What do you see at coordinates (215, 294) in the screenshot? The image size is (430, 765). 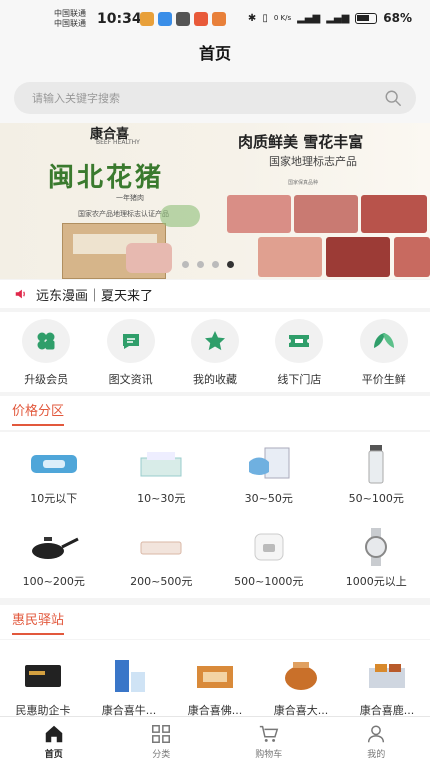 I see `notice-bar: 远东漫画｜夏天来了` at bounding box center [215, 294].